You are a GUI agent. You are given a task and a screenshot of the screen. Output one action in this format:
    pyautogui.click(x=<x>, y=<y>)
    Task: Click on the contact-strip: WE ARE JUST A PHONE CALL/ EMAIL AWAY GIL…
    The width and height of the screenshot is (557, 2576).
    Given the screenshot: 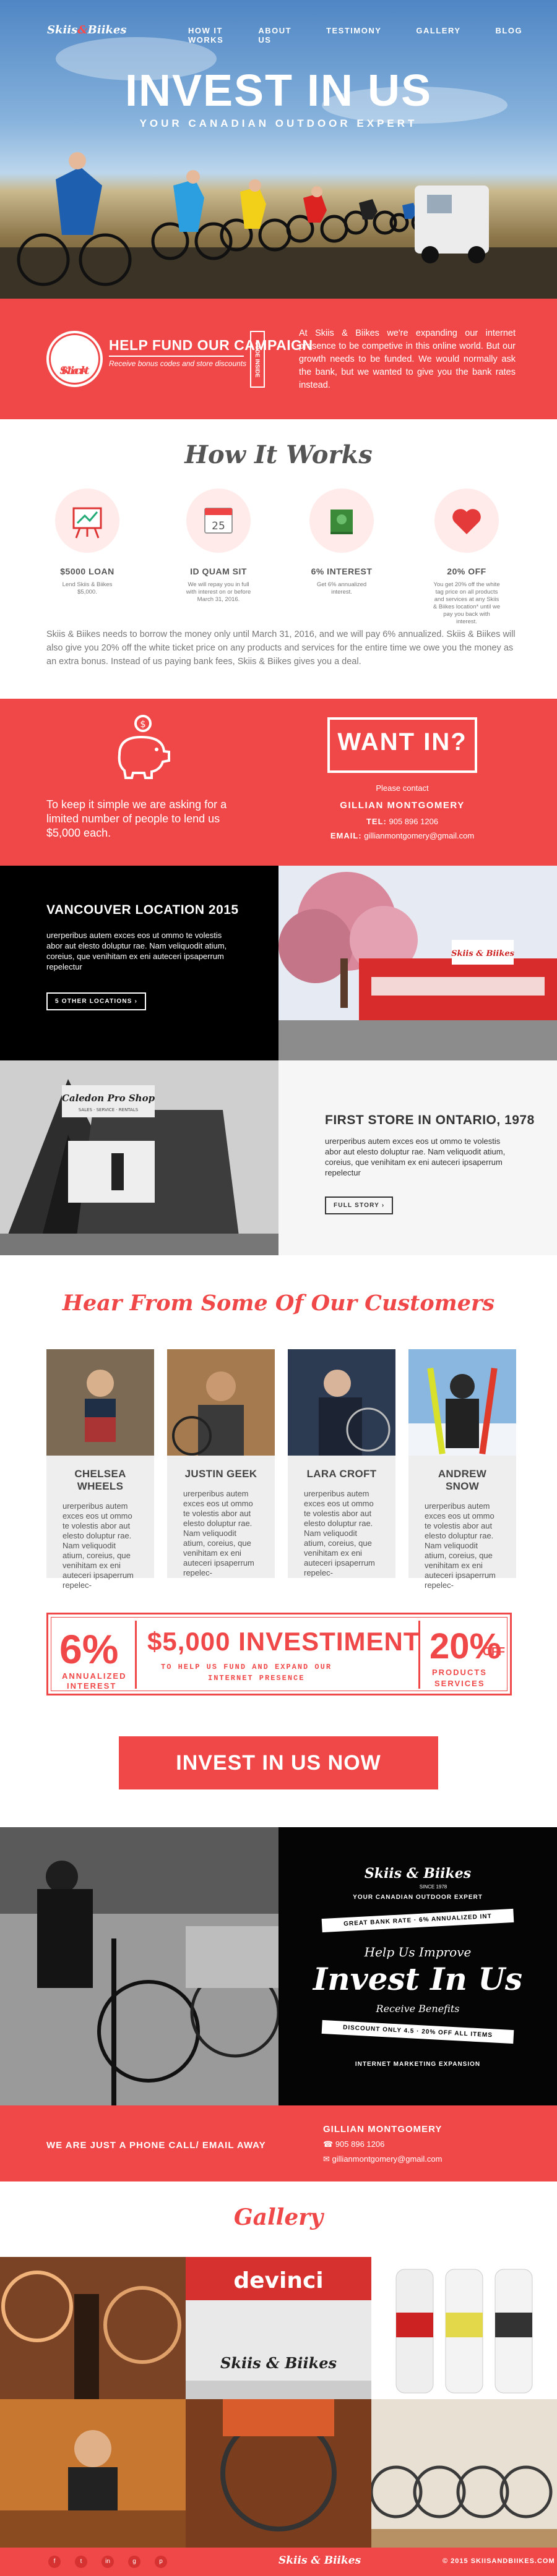 What is the action you would take?
    pyautogui.click(x=278, y=2143)
    